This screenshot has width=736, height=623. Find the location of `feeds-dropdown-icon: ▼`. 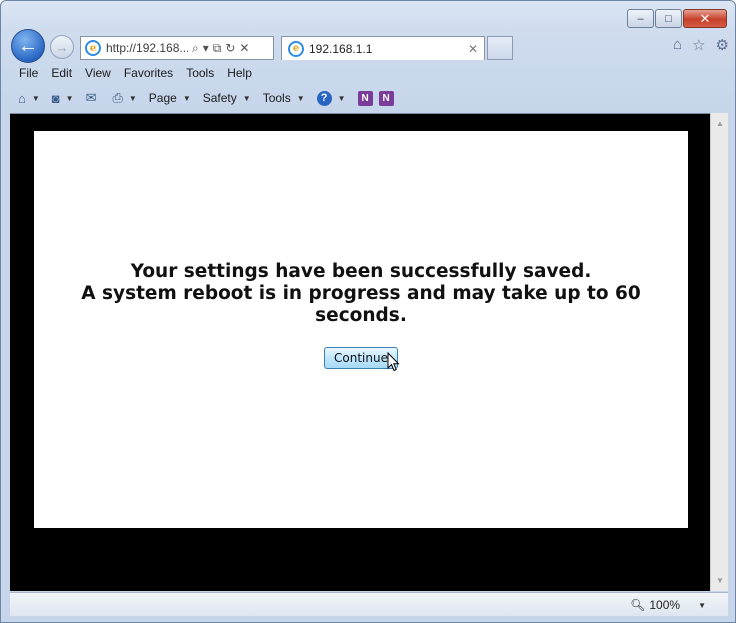

feeds-dropdown-icon: ▼ is located at coordinates (70, 98).